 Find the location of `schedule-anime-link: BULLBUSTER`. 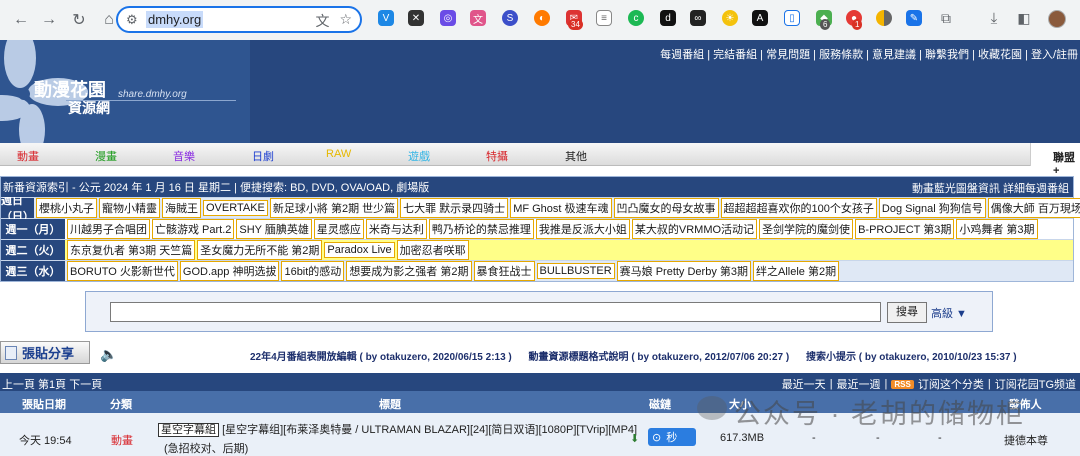

schedule-anime-link: BULLBUSTER is located at coordinates (575, 271).